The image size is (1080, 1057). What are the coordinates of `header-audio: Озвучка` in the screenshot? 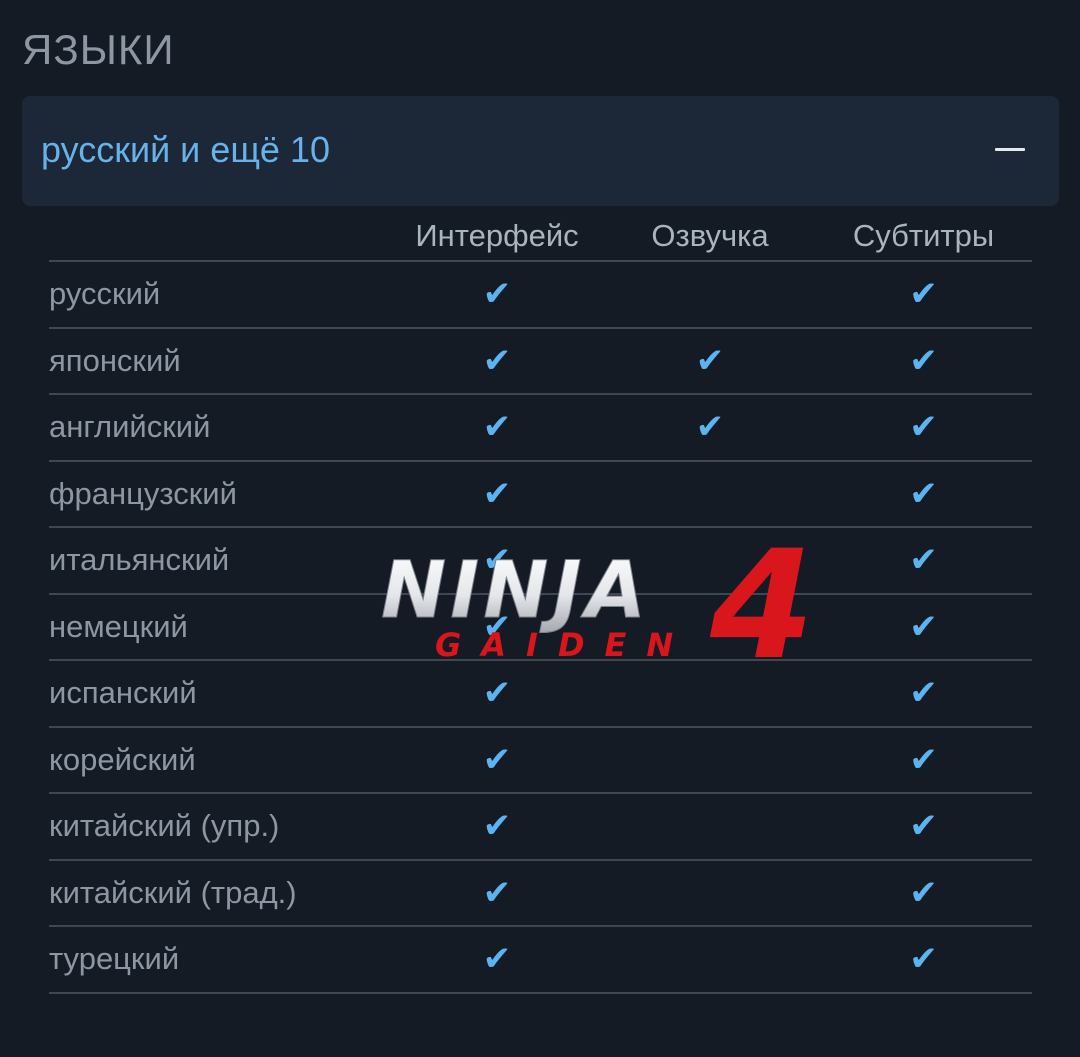 It's located at (710, 237).